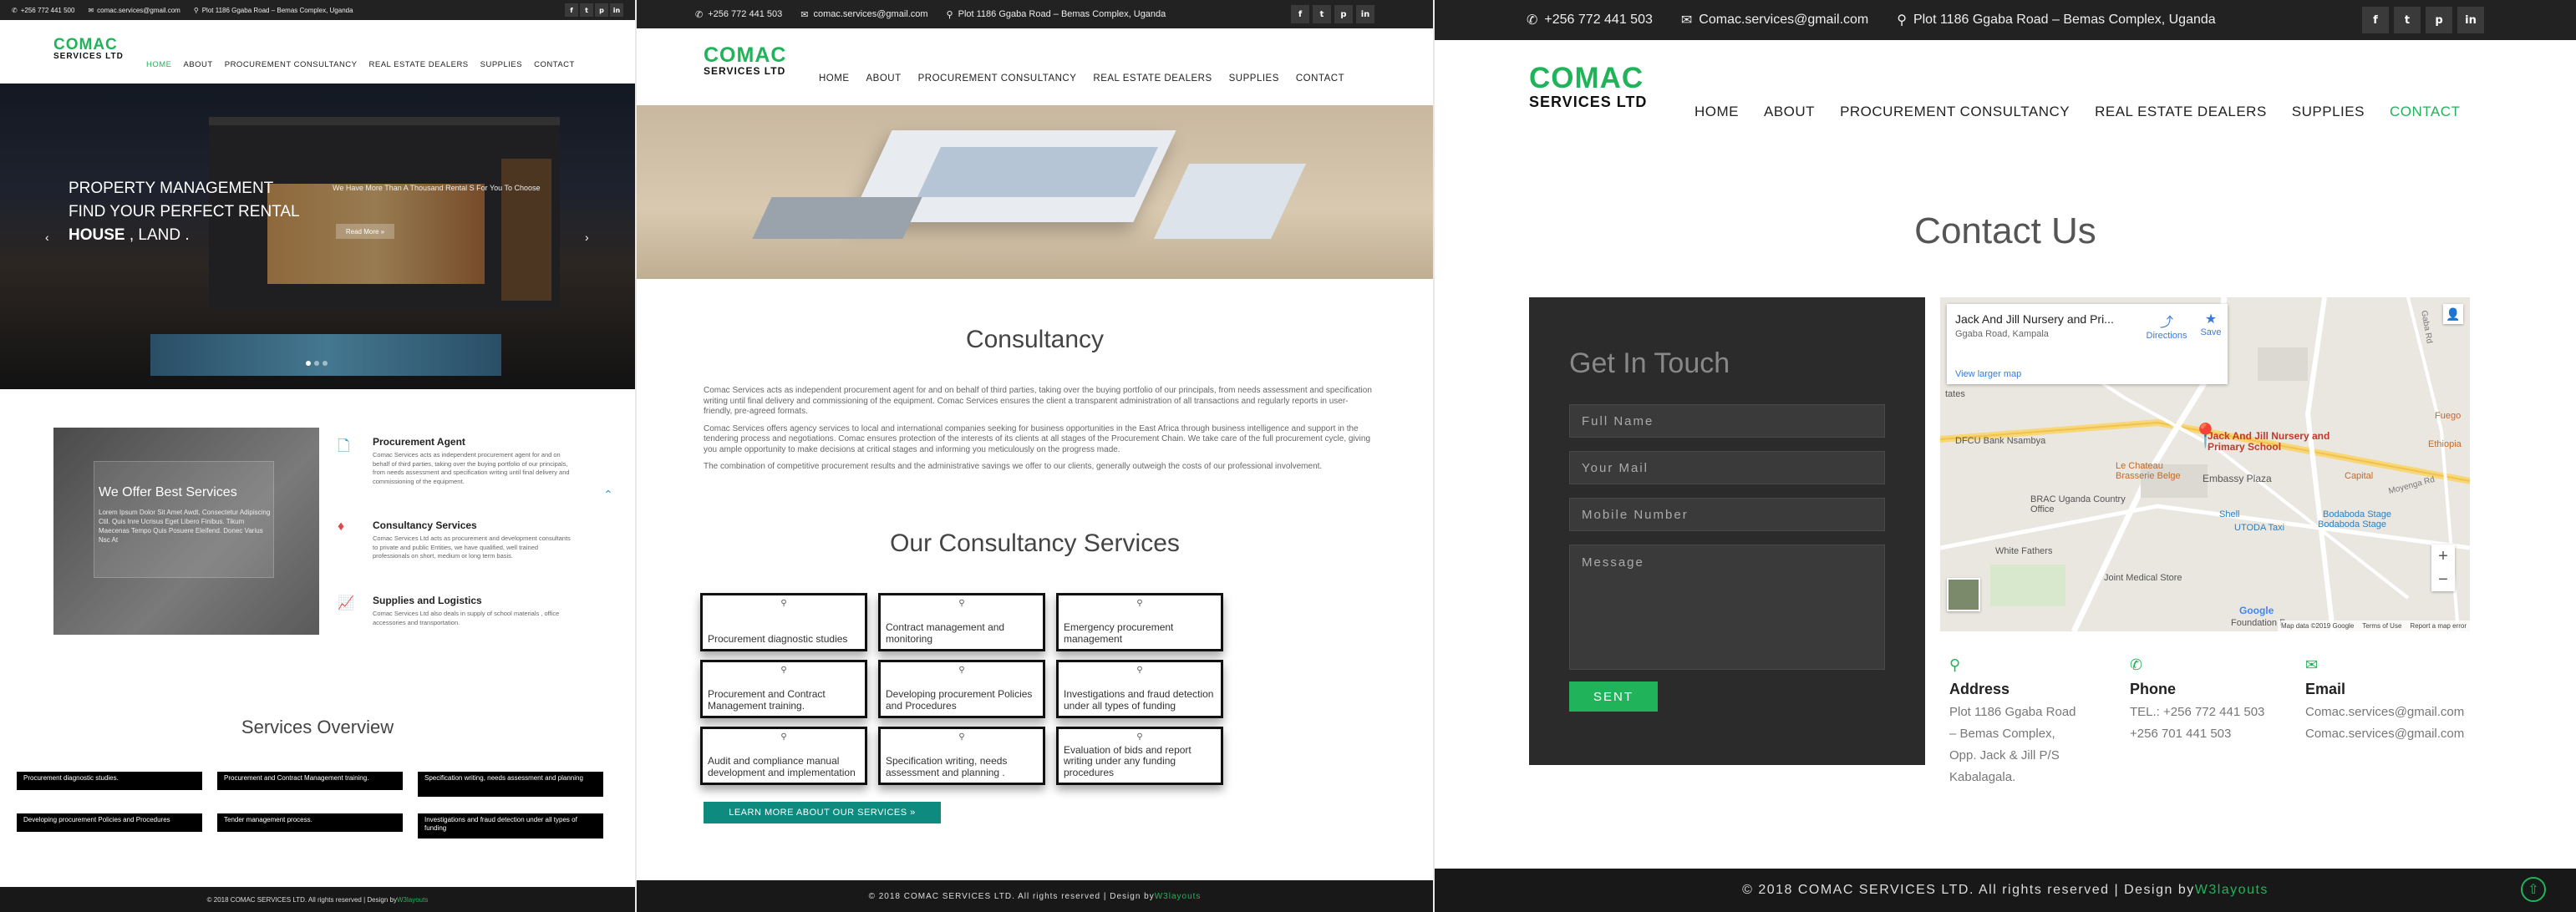  I want to click on slider-next-icon: ›, so click(587, 237).